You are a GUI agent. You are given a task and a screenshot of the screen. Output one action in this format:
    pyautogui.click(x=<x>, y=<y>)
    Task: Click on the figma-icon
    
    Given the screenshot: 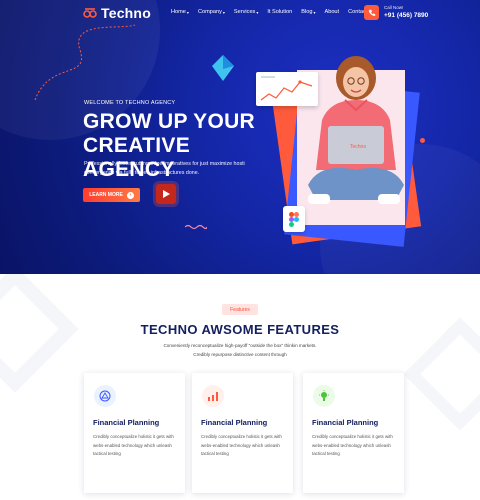 What is the action you would take?
    pyautogui.click(x=294, y=219)
    